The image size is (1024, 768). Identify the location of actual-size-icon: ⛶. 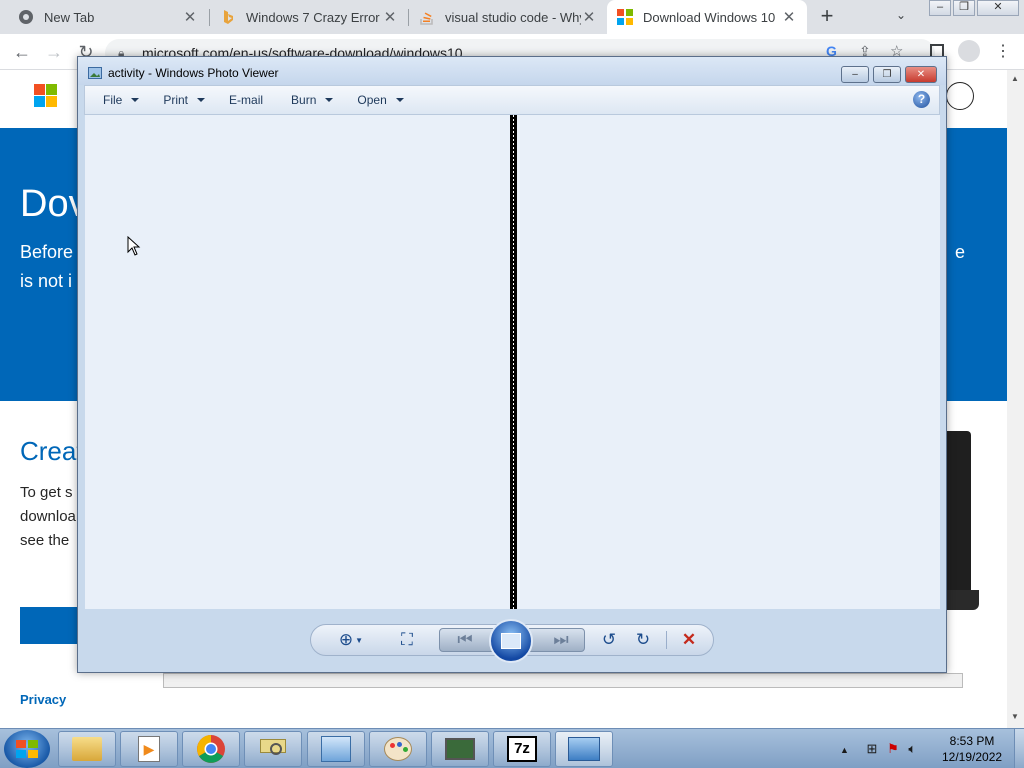
(407, 640).